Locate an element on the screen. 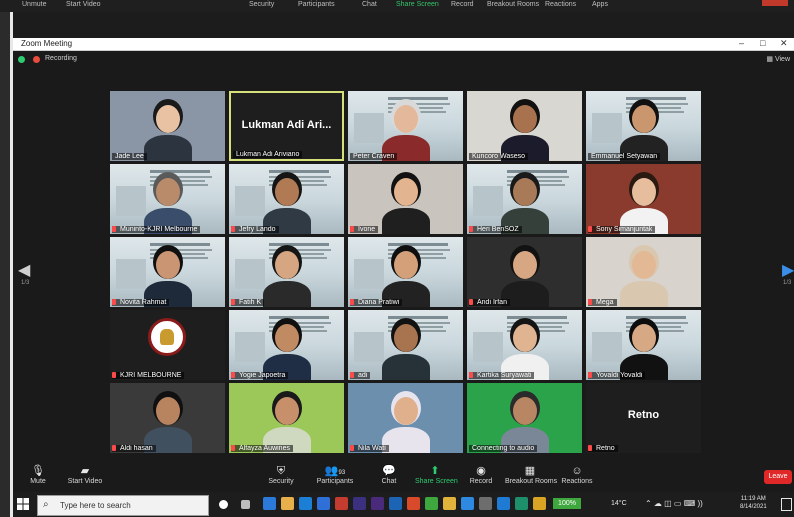 The width and height of the screenshot is (794, 517). next-page-arrow-icon: ▶ is located at coordinates (788, 270).